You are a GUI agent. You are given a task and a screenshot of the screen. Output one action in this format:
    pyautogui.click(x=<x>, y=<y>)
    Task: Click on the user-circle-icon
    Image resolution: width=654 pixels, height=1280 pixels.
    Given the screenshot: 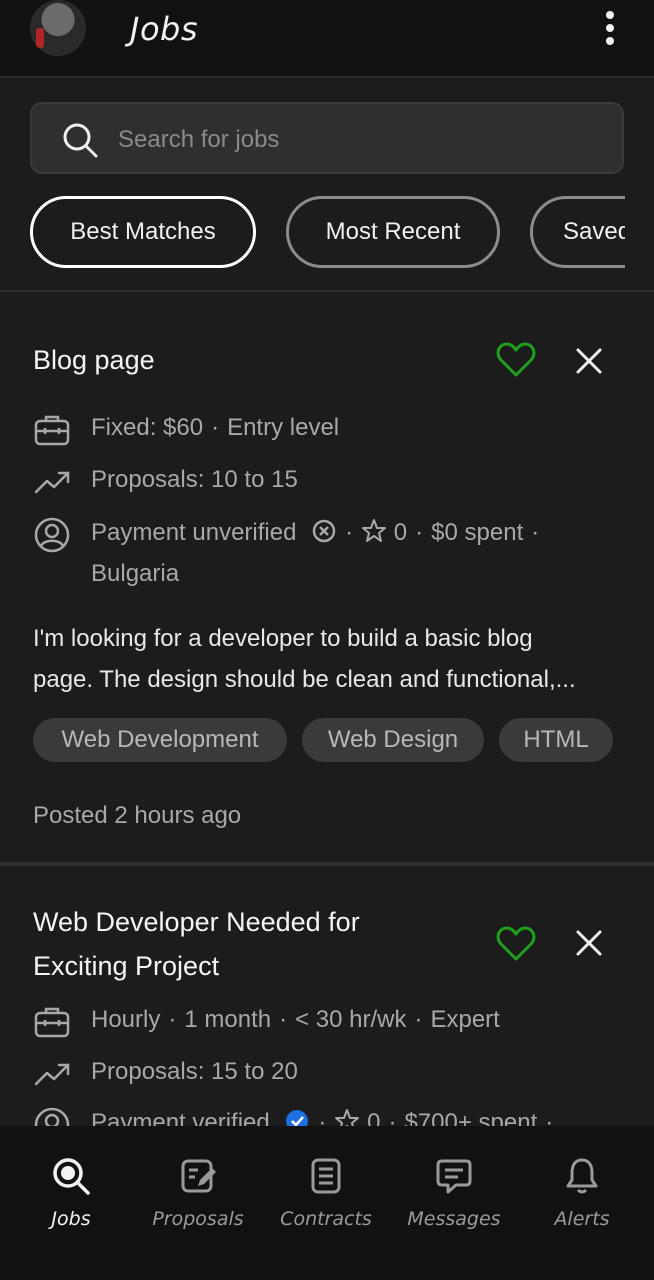 What is the action you would take?
    pyautogui.click(x=52, y=535)
    